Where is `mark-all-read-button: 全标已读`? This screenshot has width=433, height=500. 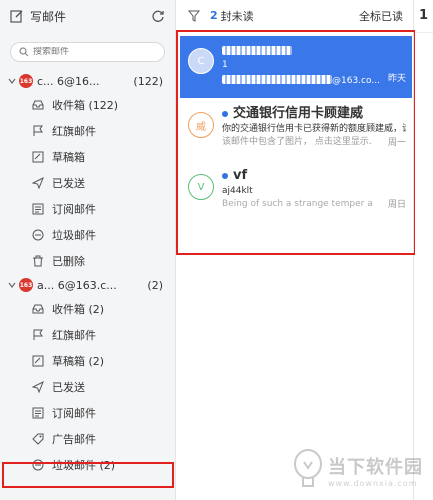
mark-all-read-button: 全标已读 is located at coordinates (381, 16).